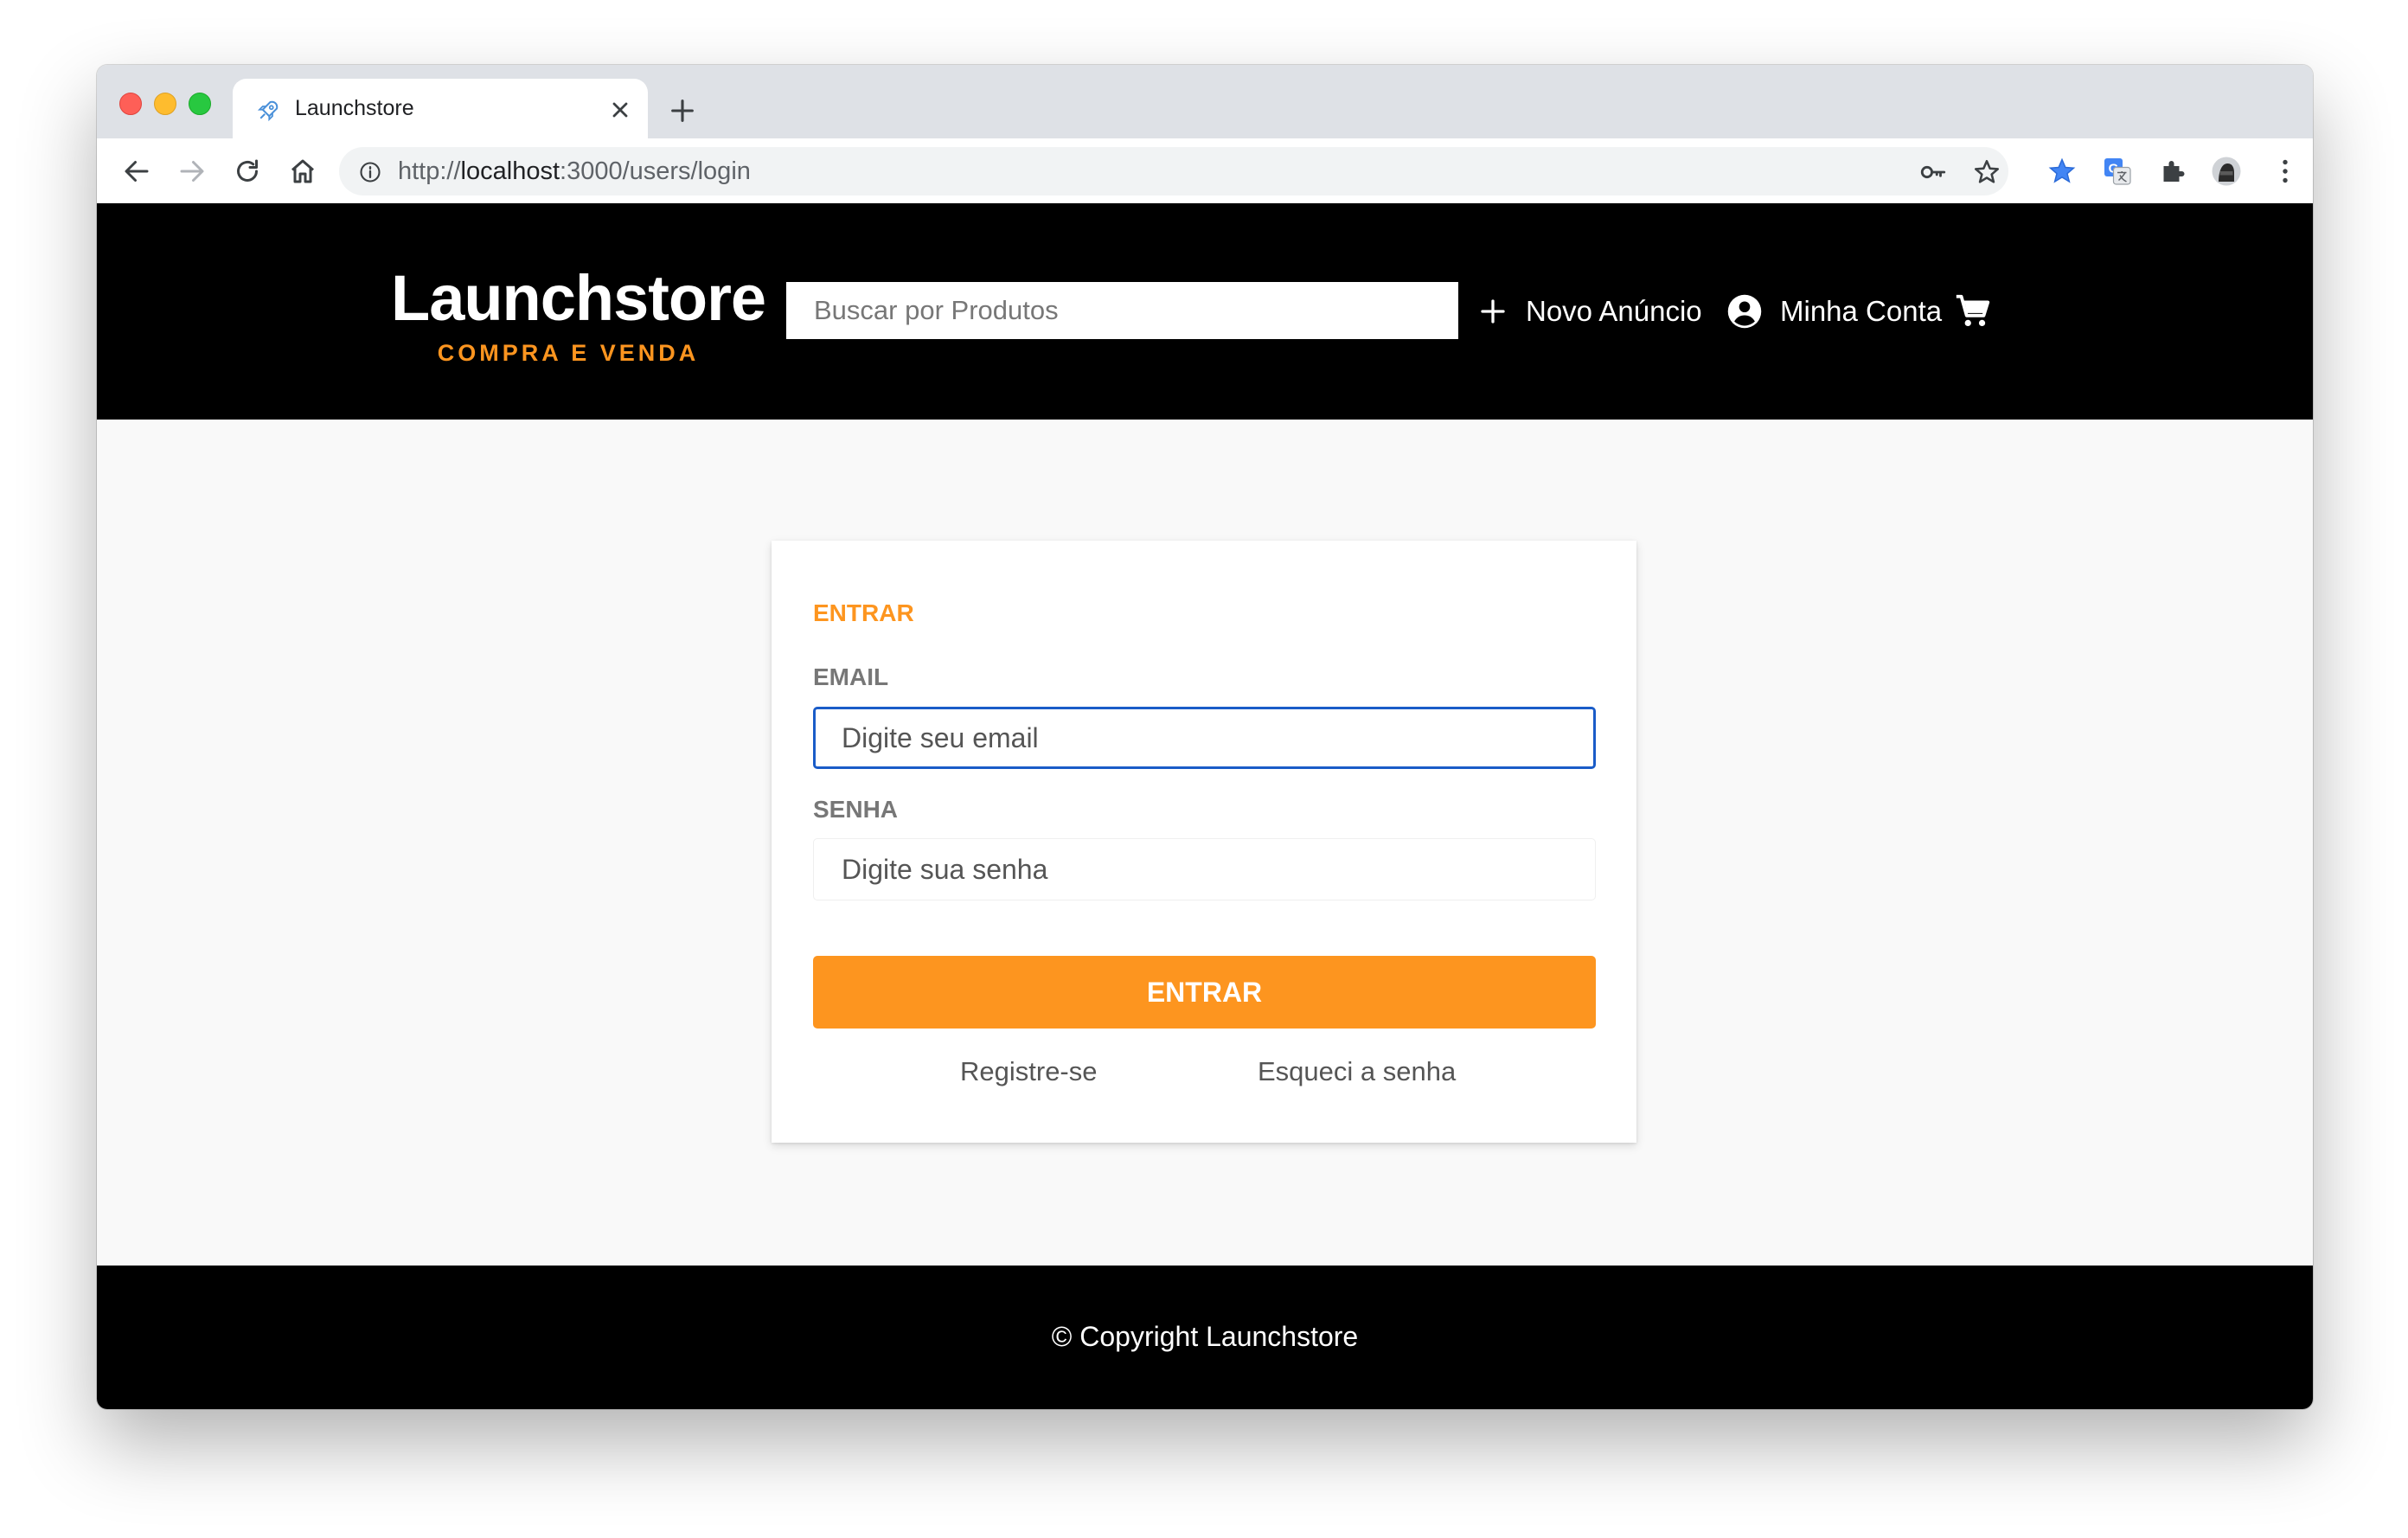 This screenshot has width=2408, height=1538. I want to click on logo-title: Launchstore, so click(578, 298).